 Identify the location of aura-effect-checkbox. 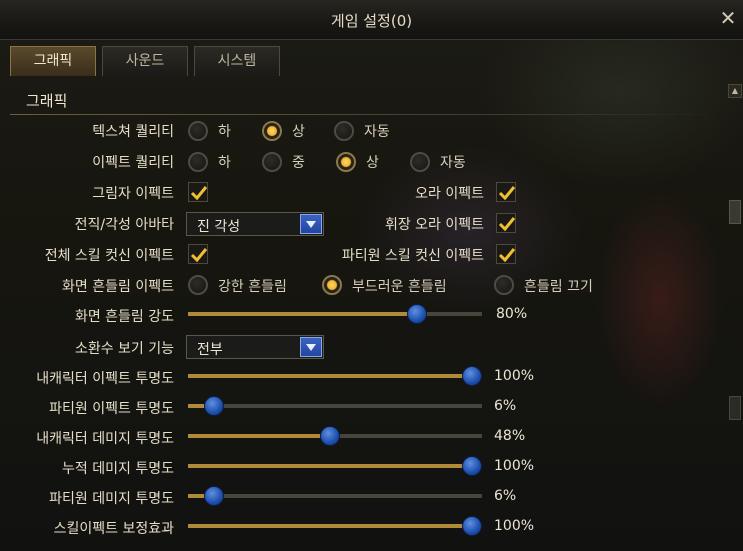
(506, 192).